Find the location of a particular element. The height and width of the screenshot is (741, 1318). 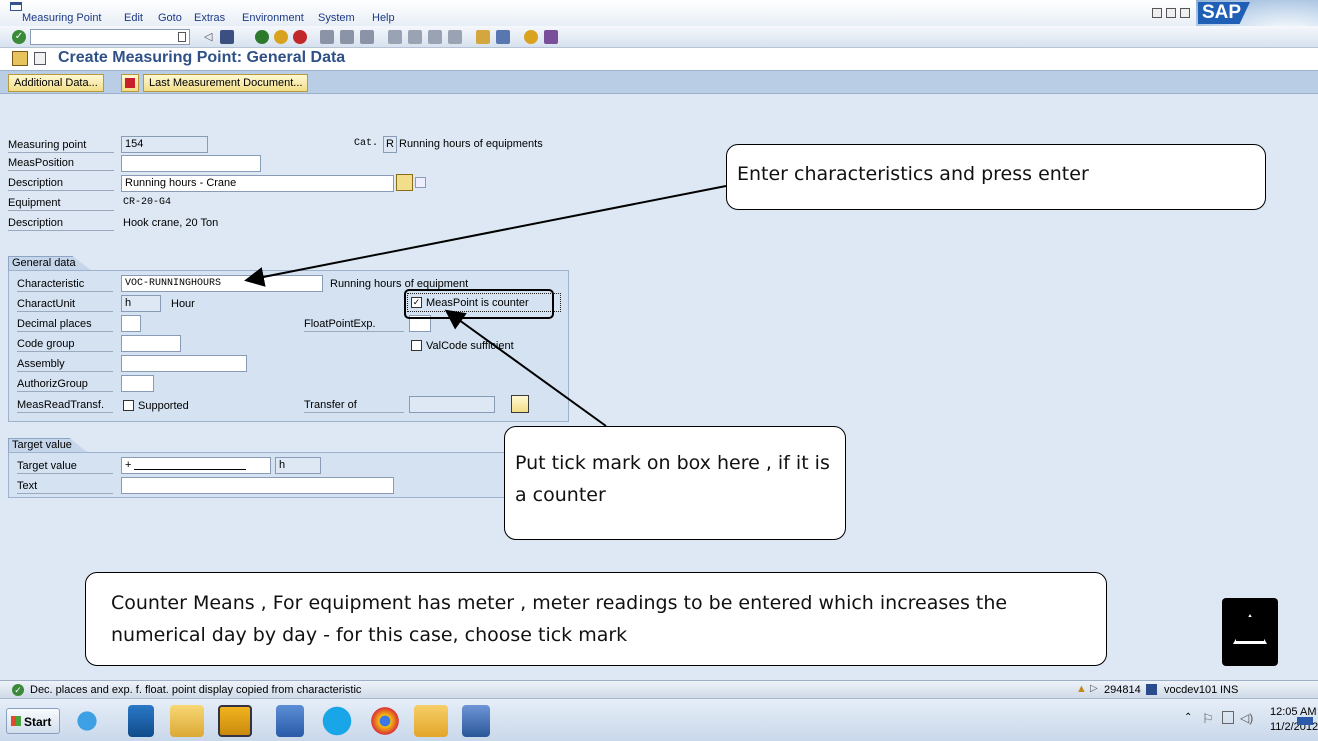

arrow-to-characteristic is located at coordinates (485, 236).